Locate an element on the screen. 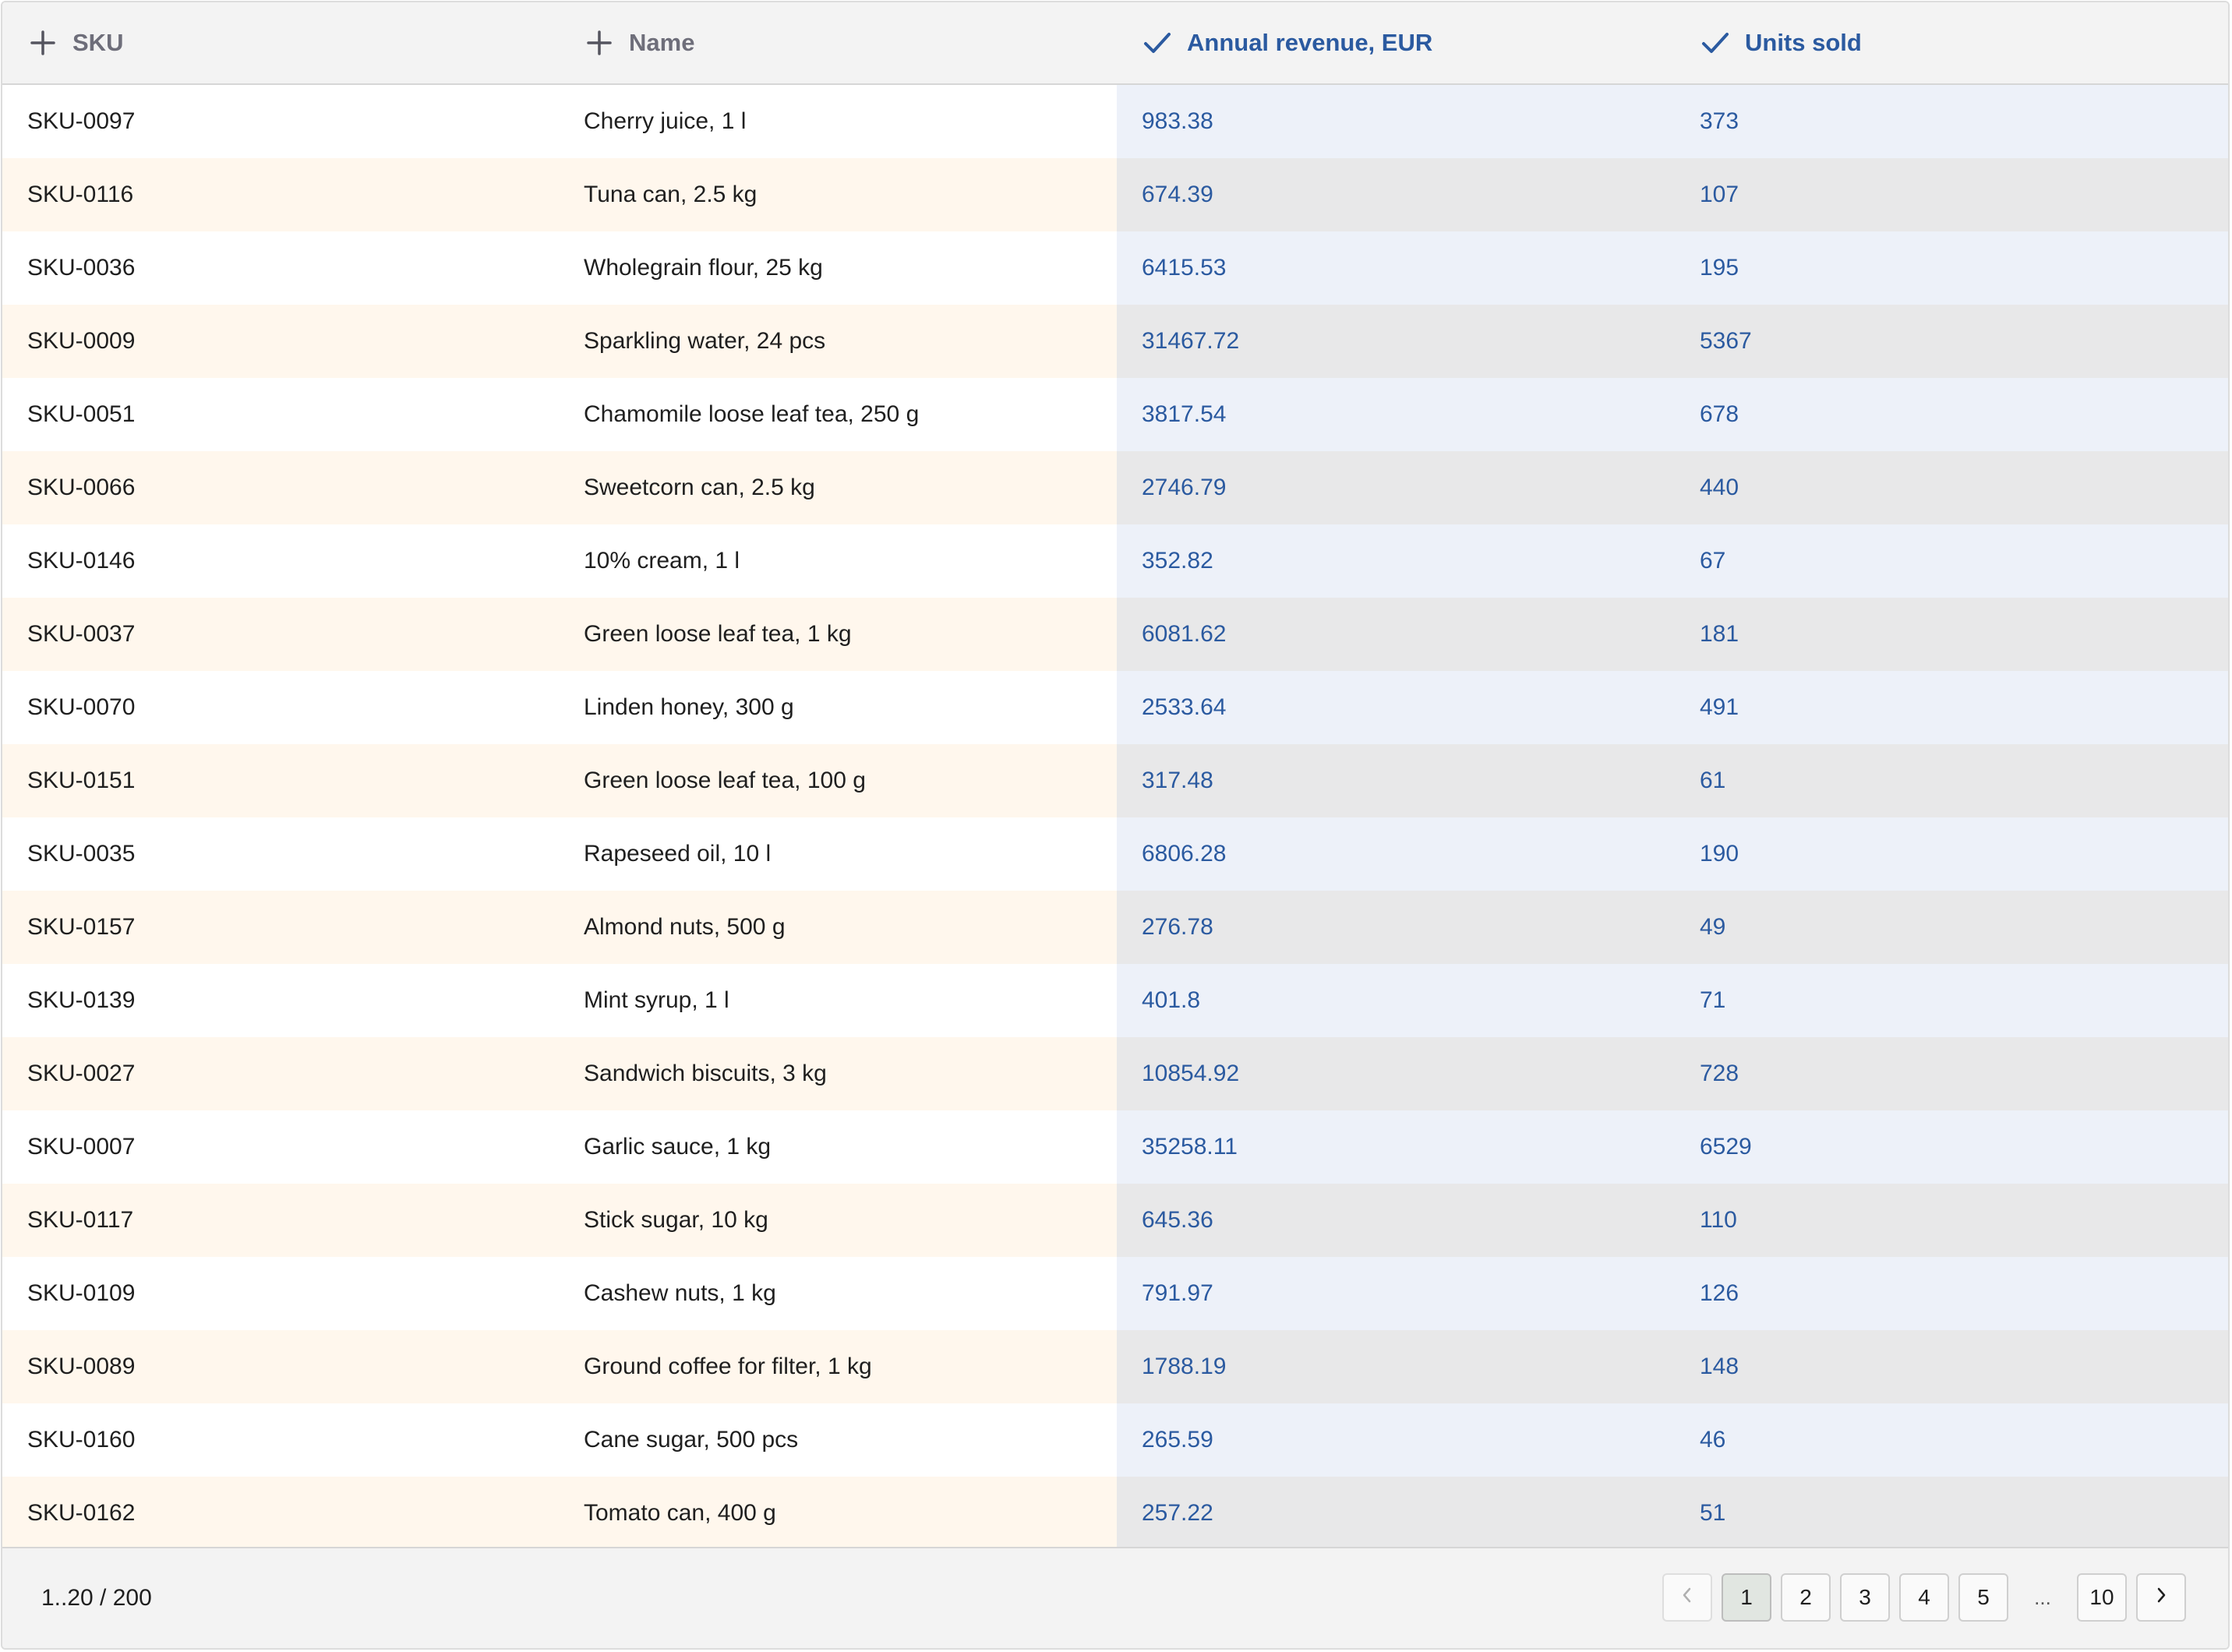 The height and width of the screenshot is (1652, 2232). cell-sku: SKU-0037 is located at coordinates (280, 635).